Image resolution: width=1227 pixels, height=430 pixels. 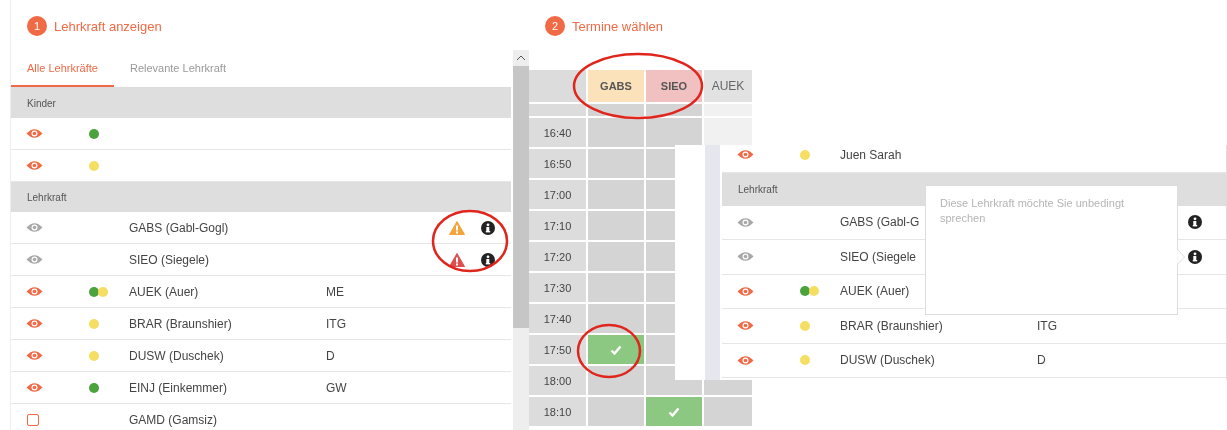 I want to click on teacher-name: EINJ (Einkemmer), so click(x=178, y=387).